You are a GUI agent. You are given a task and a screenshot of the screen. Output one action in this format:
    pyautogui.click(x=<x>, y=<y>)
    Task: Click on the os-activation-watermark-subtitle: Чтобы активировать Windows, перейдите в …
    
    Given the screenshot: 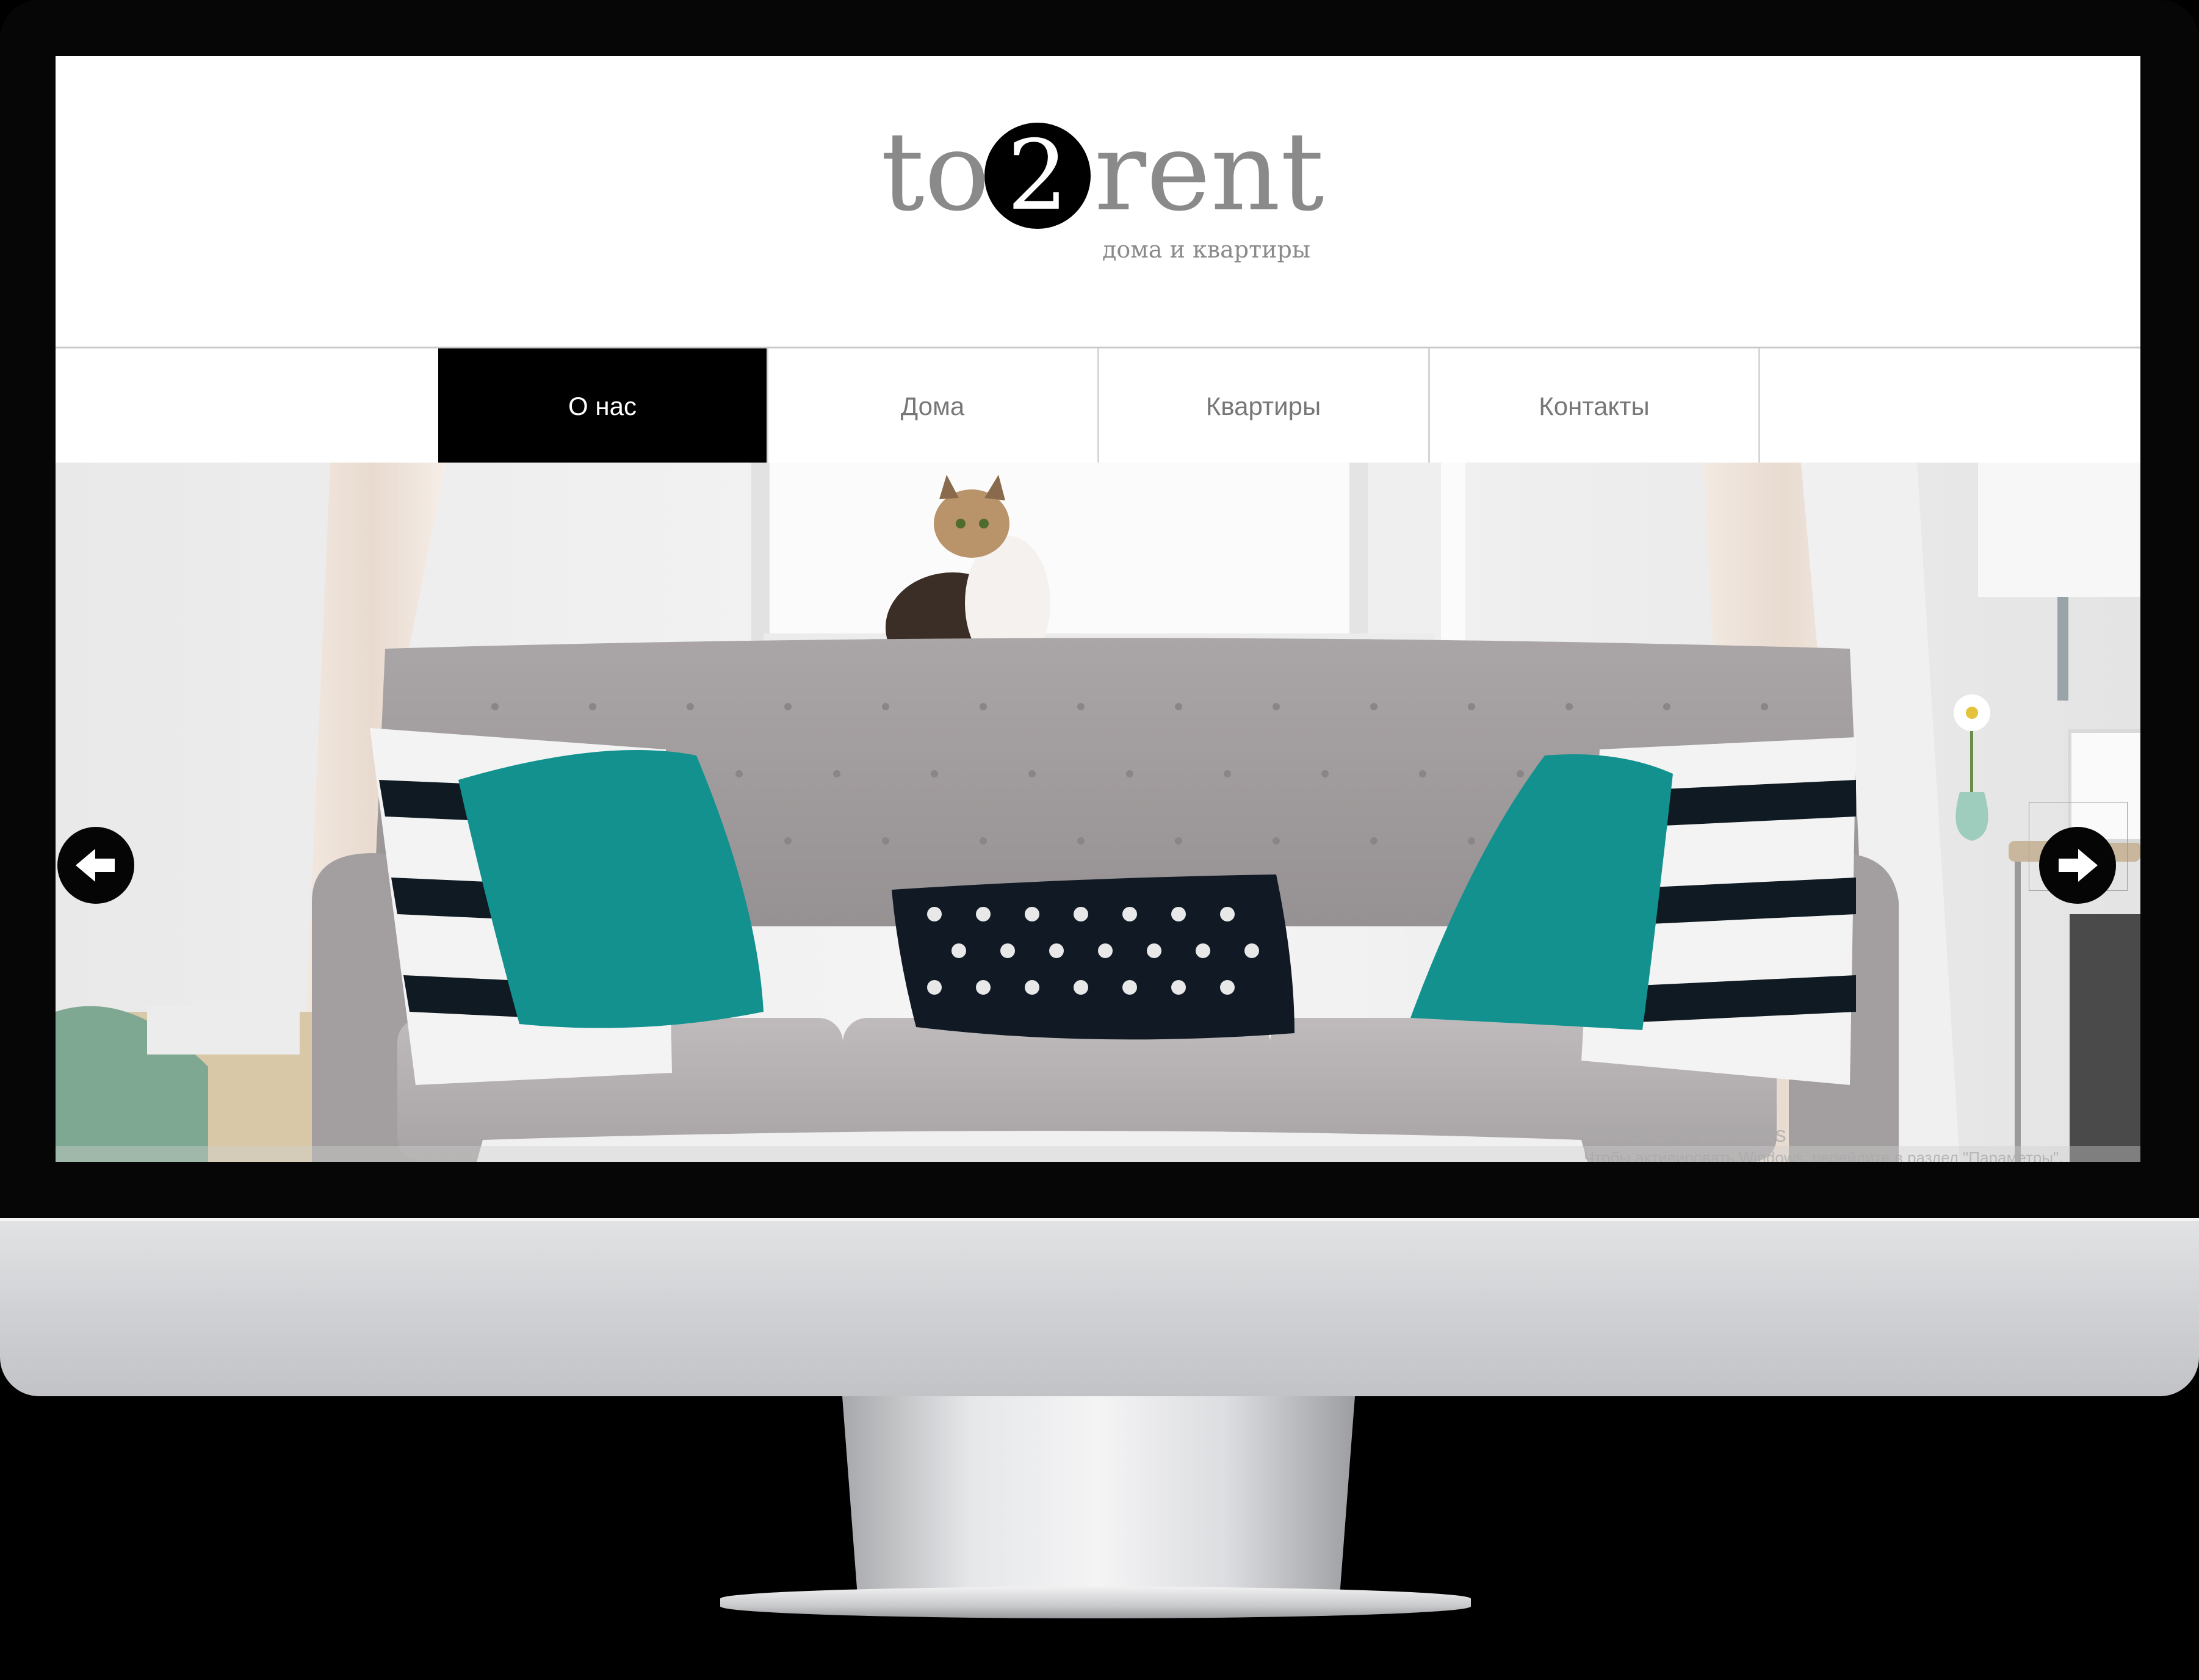 What is the action you would take?
    pyautogui.click(x=1824, y=1155)
    